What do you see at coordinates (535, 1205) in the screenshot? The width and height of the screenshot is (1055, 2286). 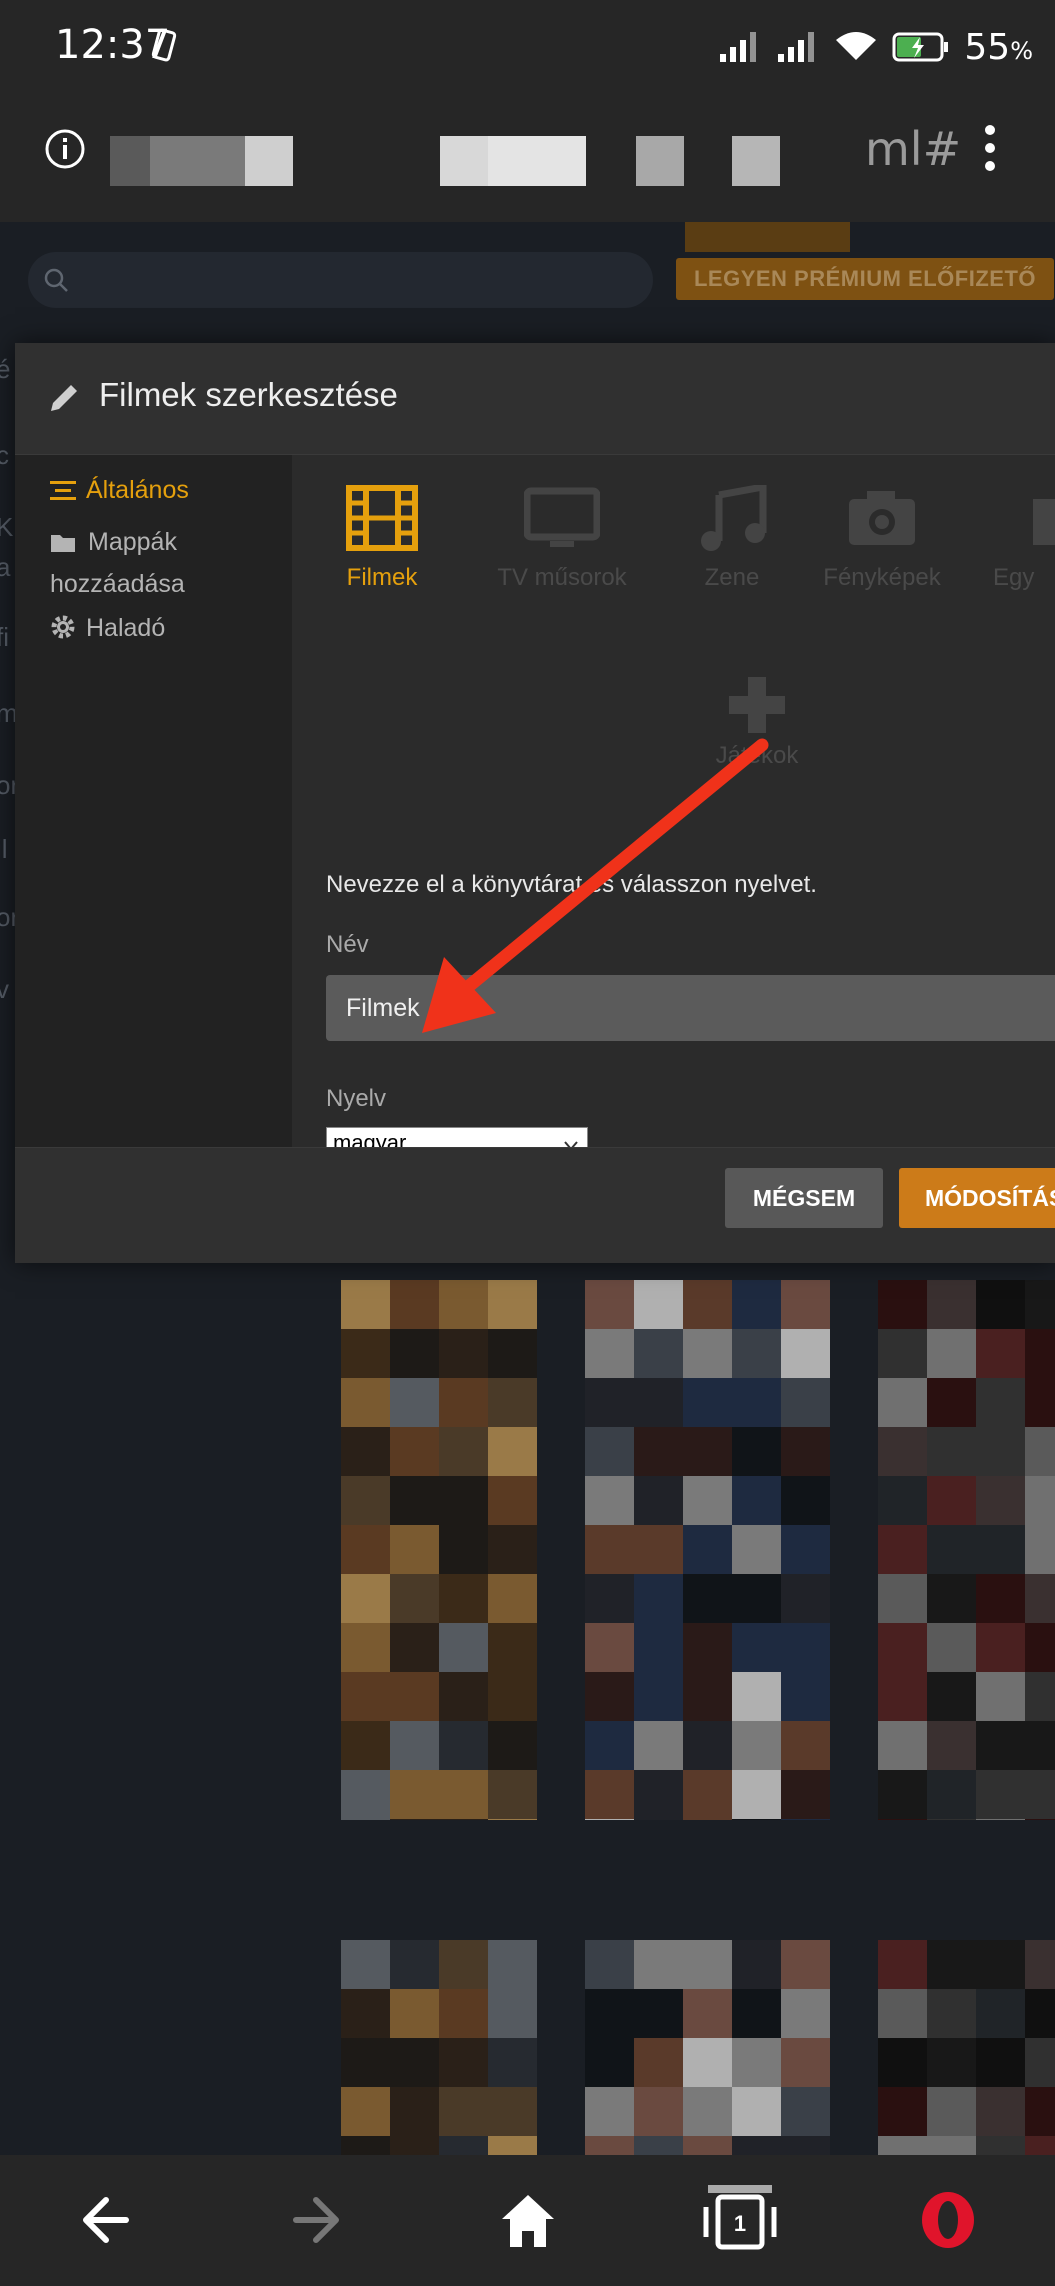 I see `modal-footer: MÉGSEM MÓDOSÍTÁS` at bounding box center [535, 1205].